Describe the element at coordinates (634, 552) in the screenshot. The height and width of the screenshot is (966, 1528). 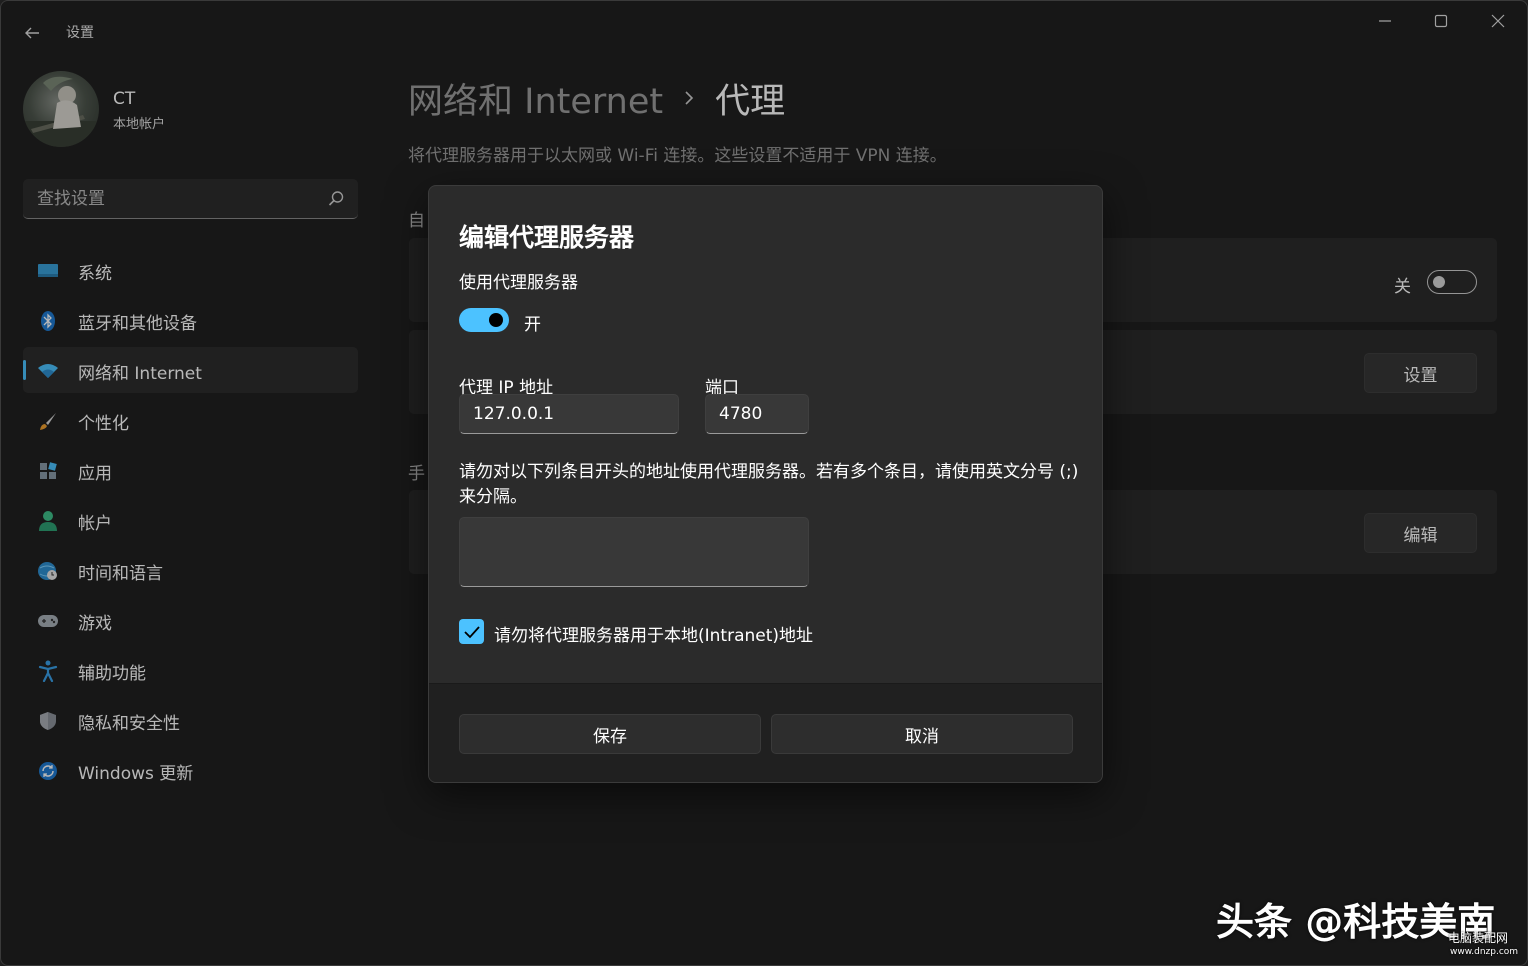
I see `exclusion-list-input` at that location.